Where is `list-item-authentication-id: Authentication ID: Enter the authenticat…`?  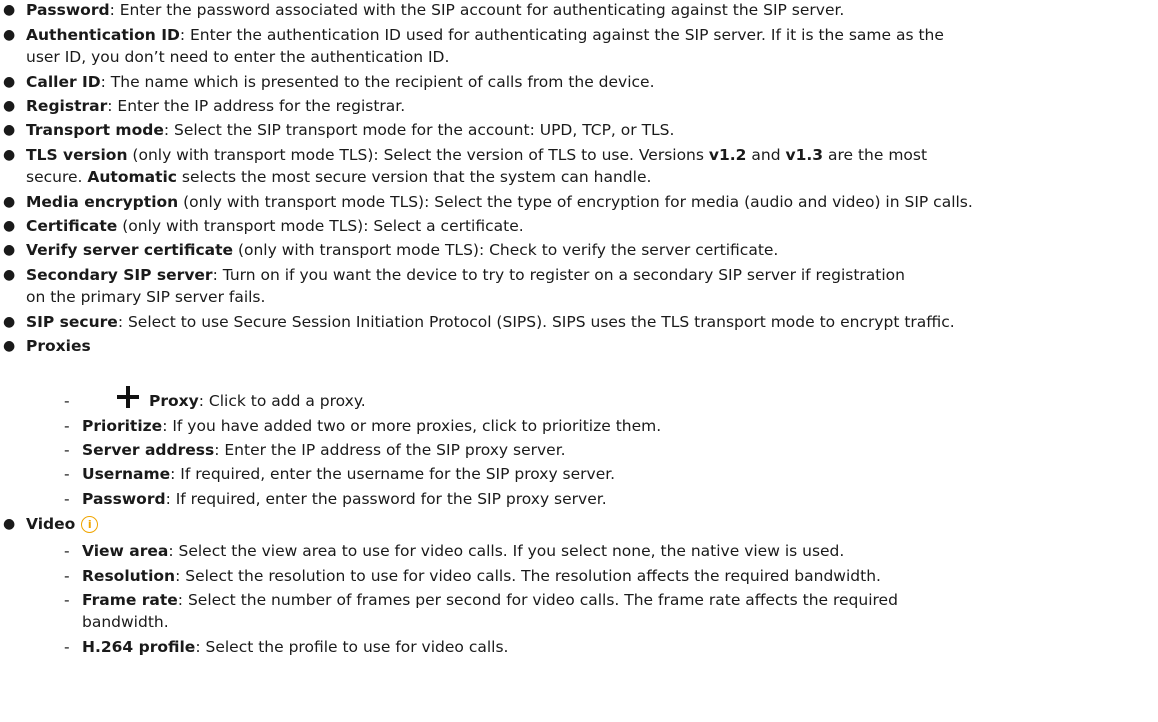 list-item-authentication-id: Authentication ID: Enter the authenticat… is located at coordinates (485, 35).